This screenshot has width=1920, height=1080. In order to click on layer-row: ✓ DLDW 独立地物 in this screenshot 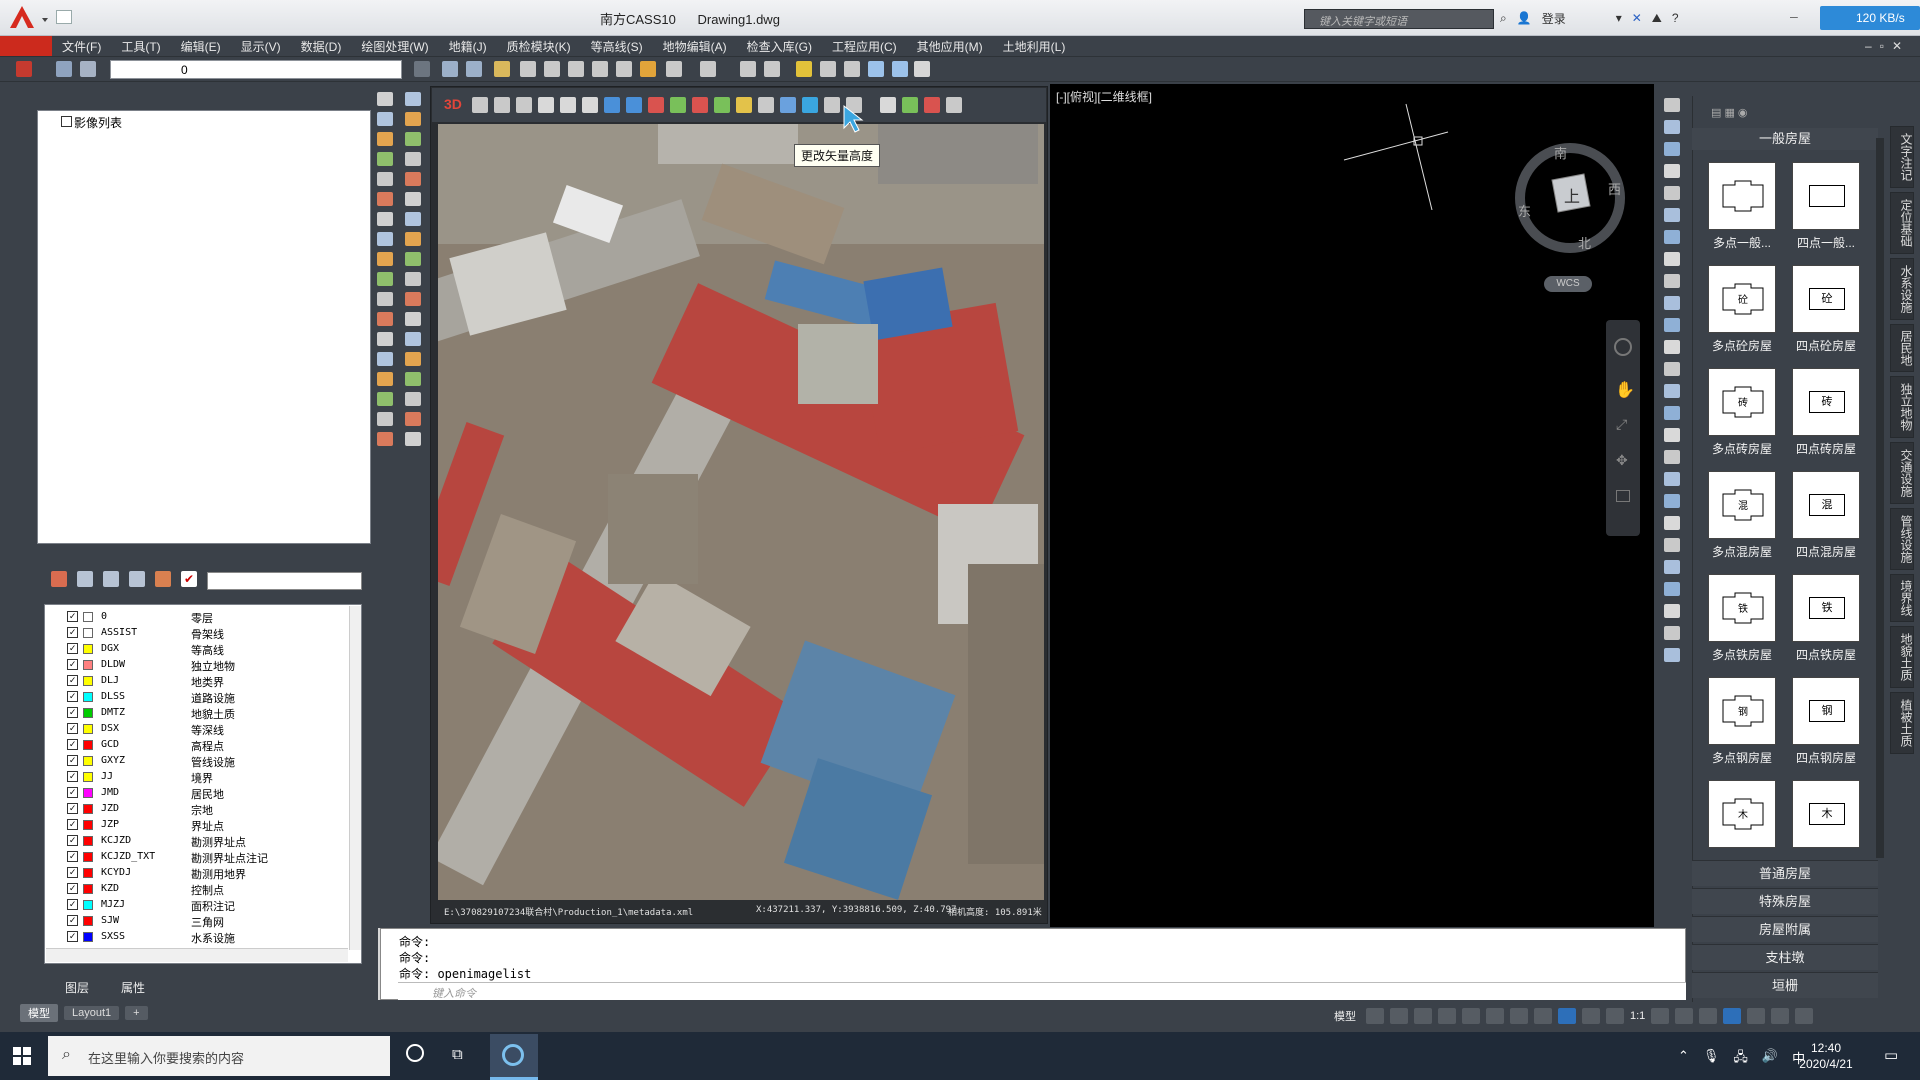, I will do `click(195, 665)`.